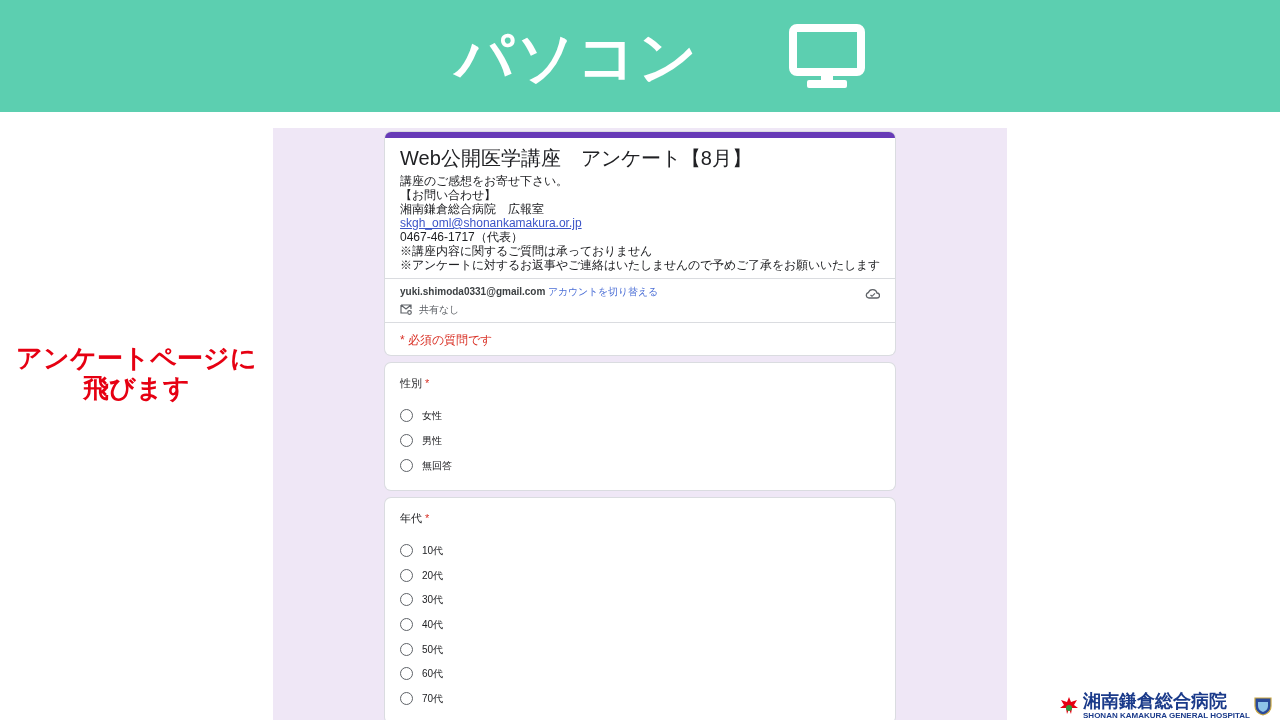 This screenshot has height=720, width=1280. Describe the element at coordinates (439, 310) in the screenshot. I see `sharing-status: 共有なし` at that location.